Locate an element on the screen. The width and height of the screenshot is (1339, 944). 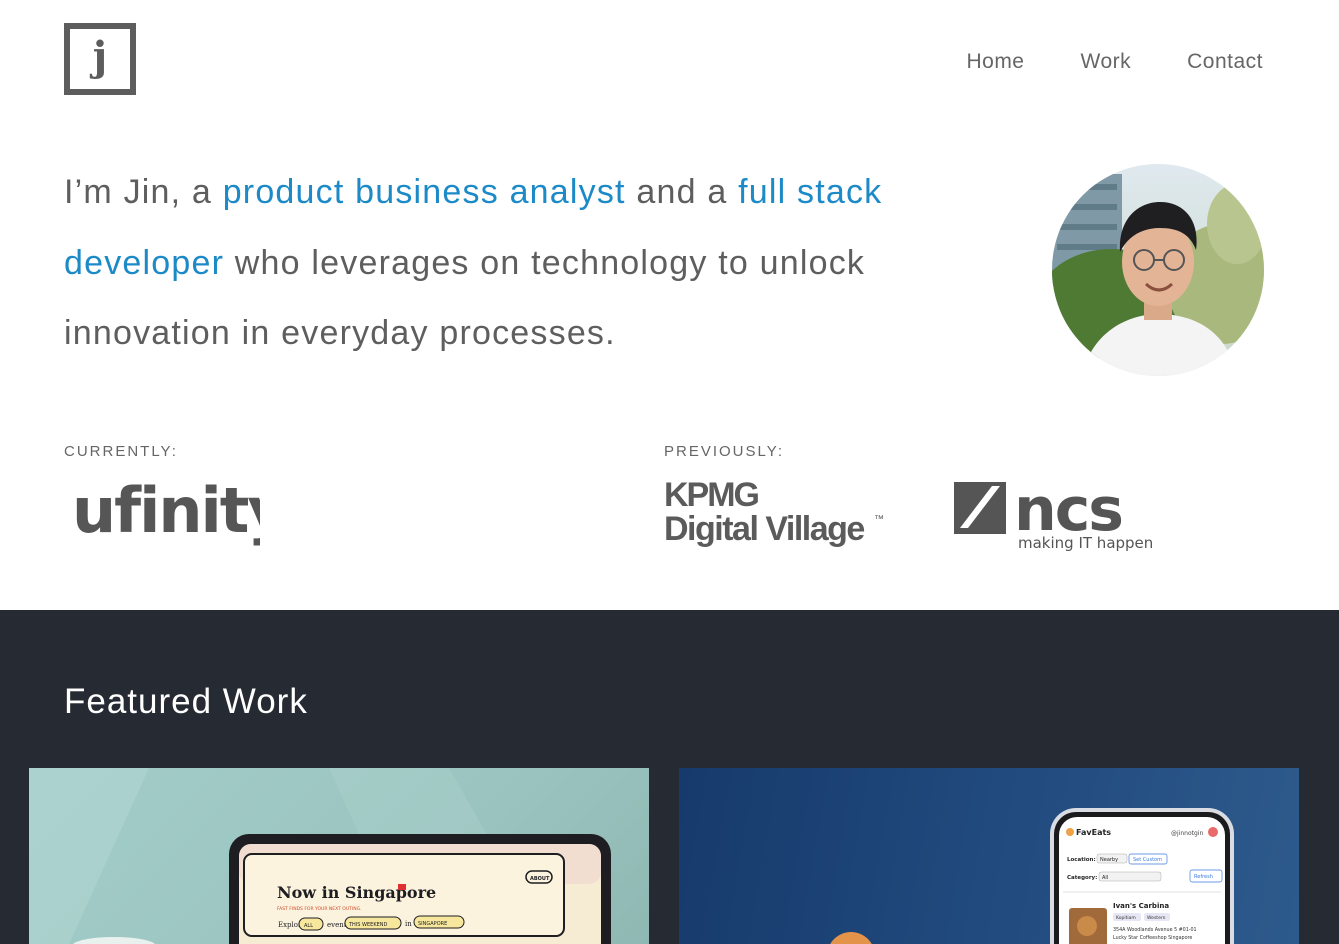
intro-text-1: I’m Jin, a is located at coordinates (143, 192).